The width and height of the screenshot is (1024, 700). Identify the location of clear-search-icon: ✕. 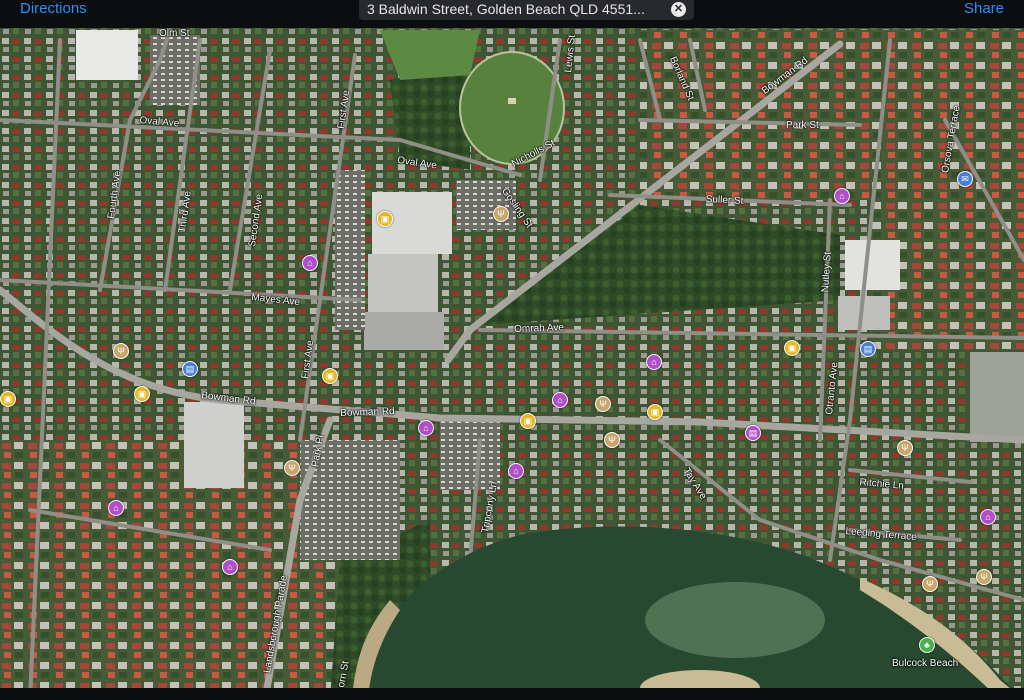
(678, 9).